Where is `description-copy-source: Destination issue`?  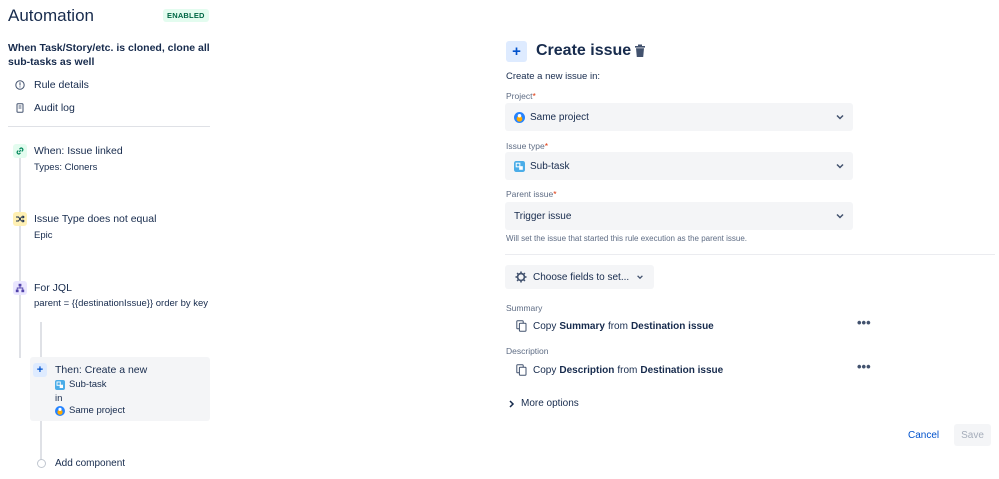
description-copy-source: Destination issue is located at coordinates (682, 370).